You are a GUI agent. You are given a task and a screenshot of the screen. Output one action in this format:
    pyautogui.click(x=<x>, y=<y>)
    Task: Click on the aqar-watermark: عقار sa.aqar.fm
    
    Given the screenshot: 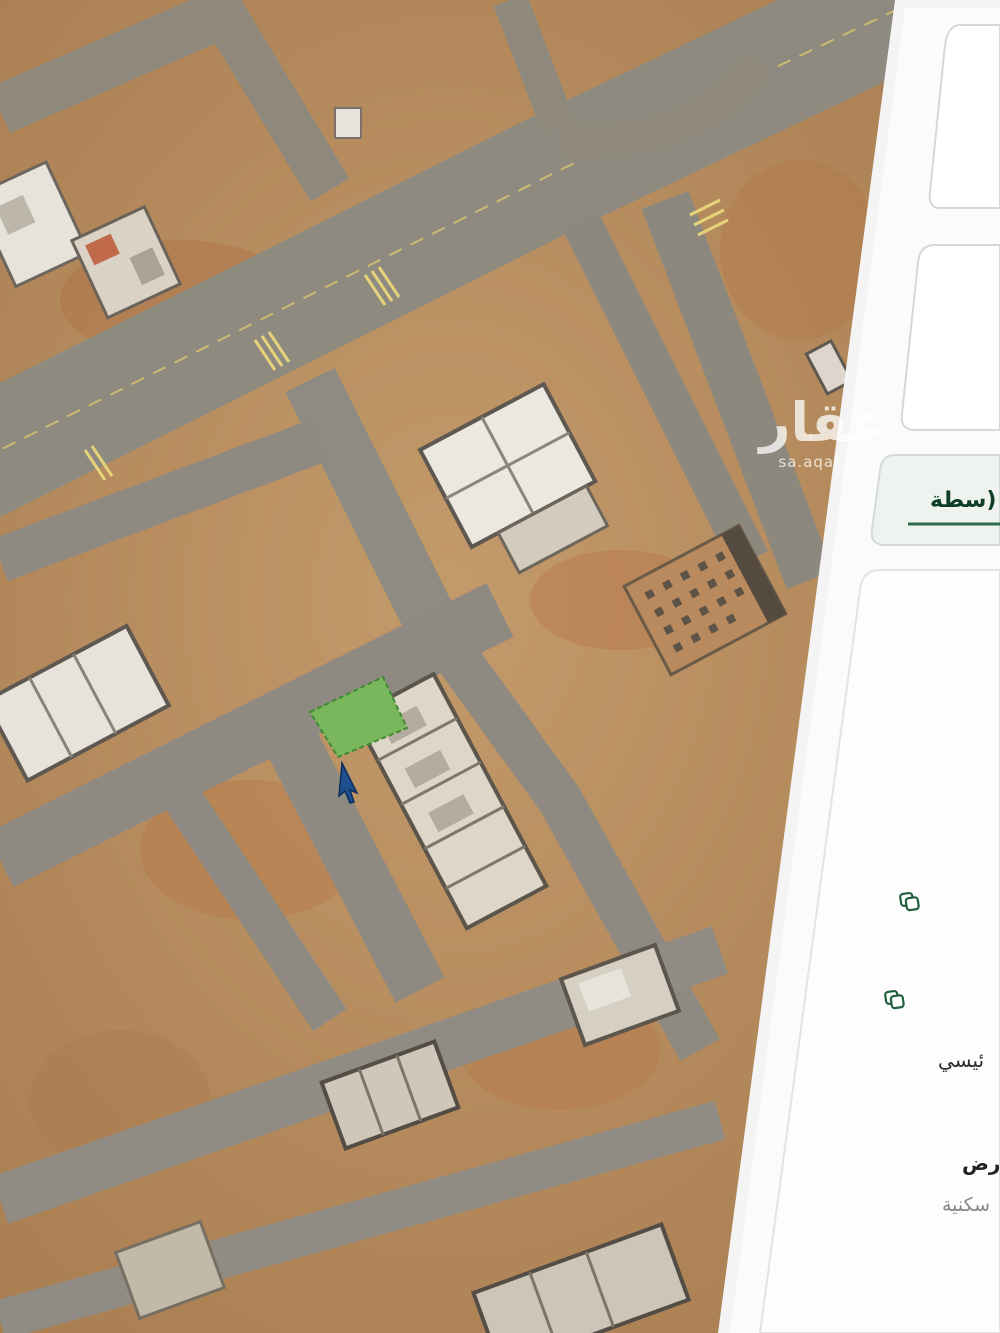 What is the action you would take?
    pyautogui.click(x=823, y=431)
    